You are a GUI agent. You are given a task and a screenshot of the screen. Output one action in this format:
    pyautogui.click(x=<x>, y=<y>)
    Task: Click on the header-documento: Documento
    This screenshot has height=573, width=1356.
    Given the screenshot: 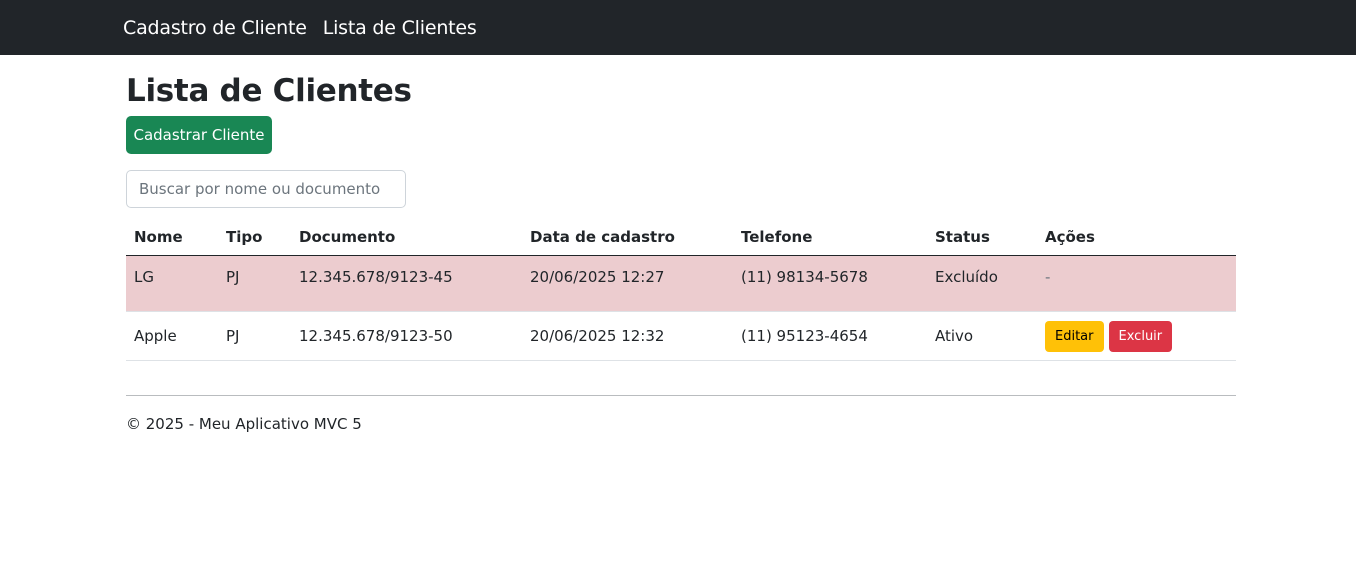 What is the action you would take?
    pyautogui.click(x=406, y=237)
    